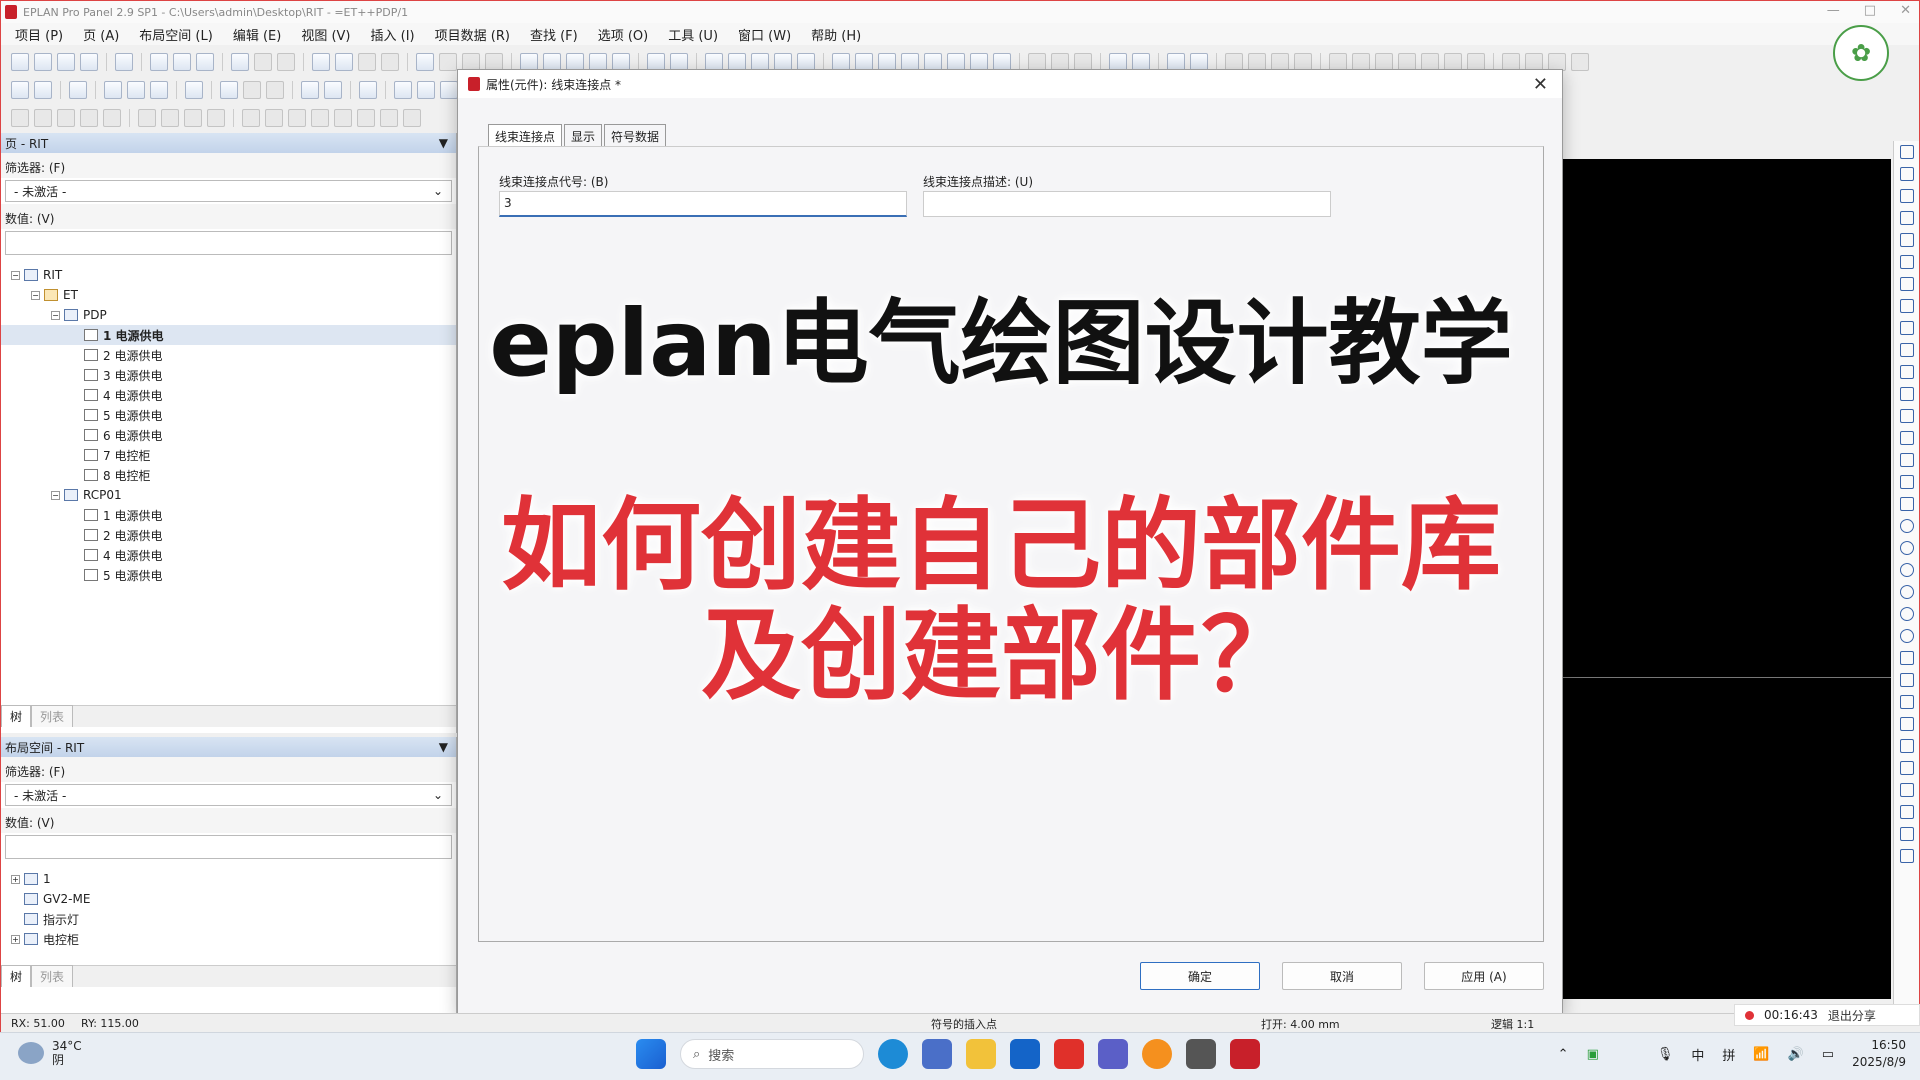  What do you see at coordinates (43, 118) in the screenshot?
I see `cabinet-b-icon` at bounding box center [43, 118].